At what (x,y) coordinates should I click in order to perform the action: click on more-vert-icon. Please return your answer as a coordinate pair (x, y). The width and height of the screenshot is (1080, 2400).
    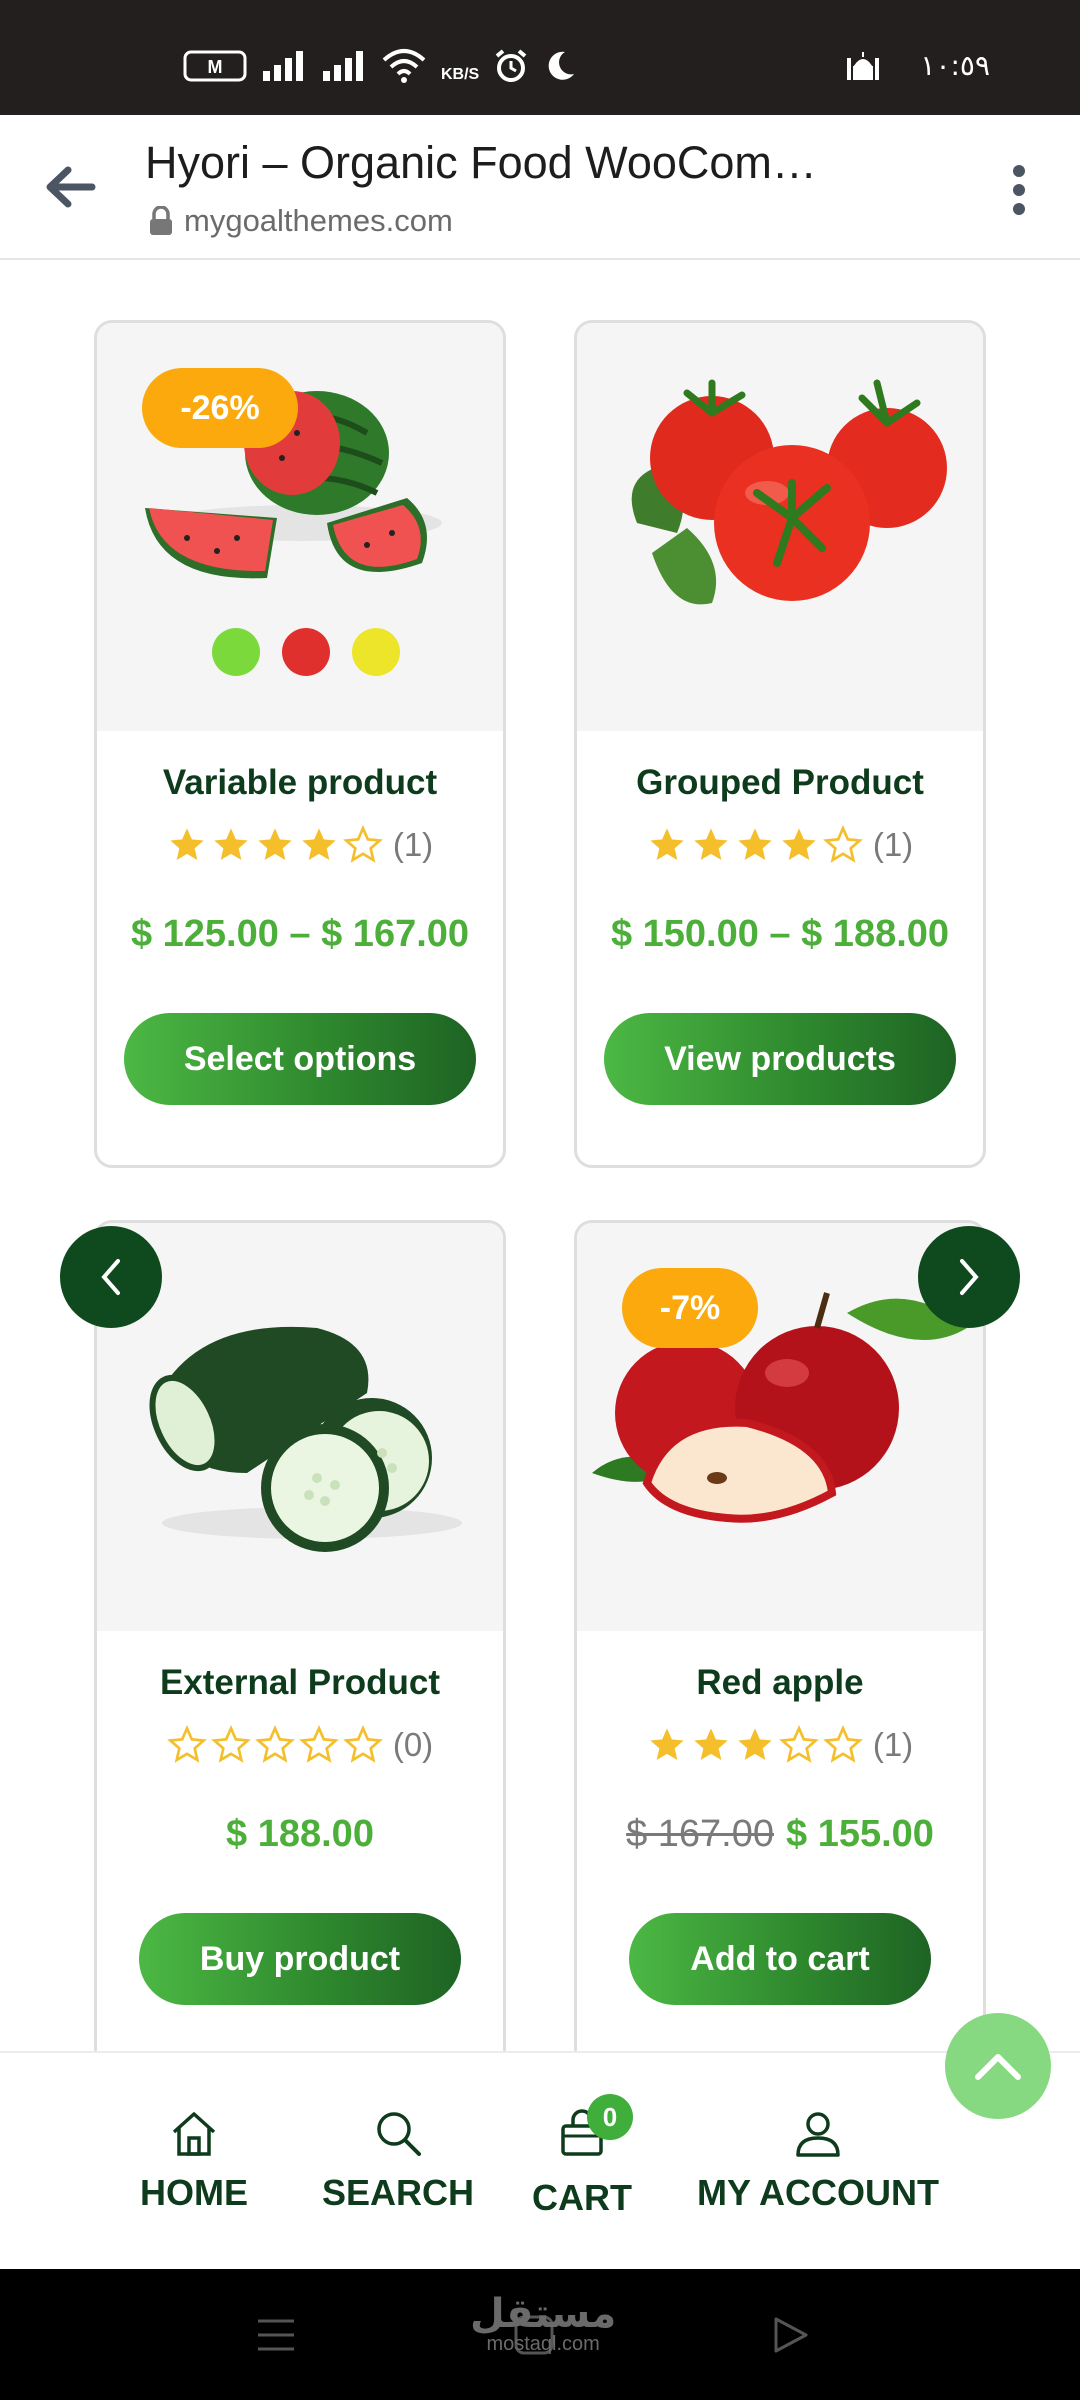
    Looking at the image, I should click on (1019, 190).